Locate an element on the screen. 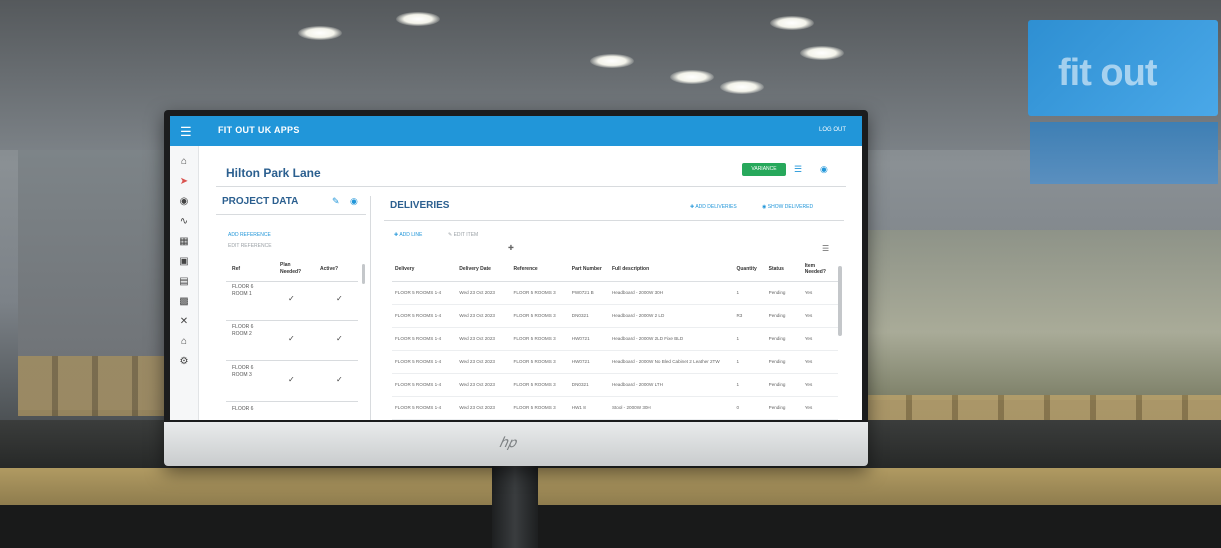  col-ref: Ref is located at coordinates (236, 269).